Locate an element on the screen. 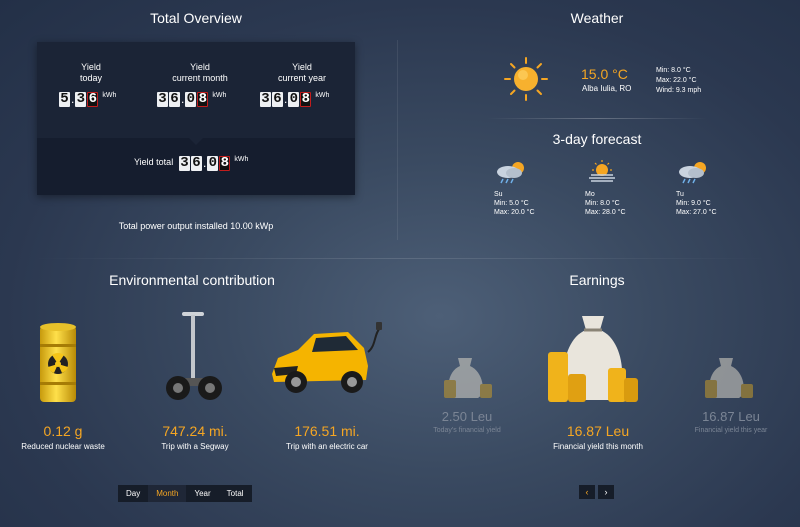  yield-panel-top is located at coordinates (196, 90).